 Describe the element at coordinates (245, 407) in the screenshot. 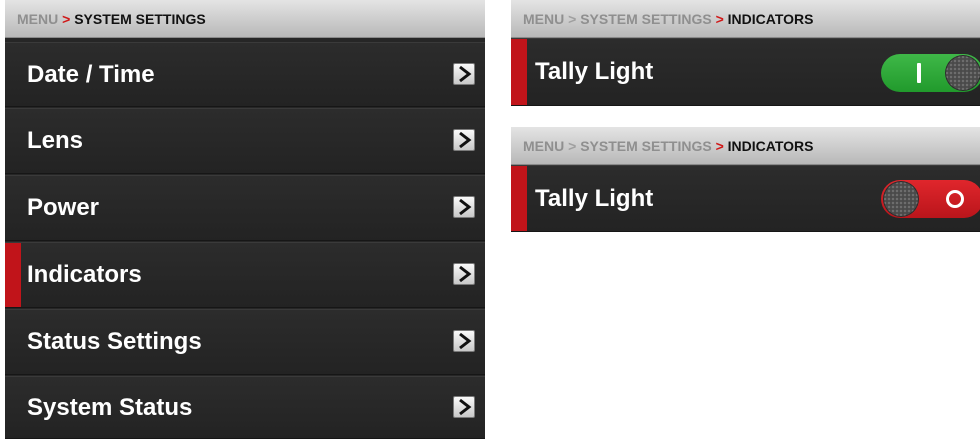

I see `menu-item-system-status: System Status` at that location.